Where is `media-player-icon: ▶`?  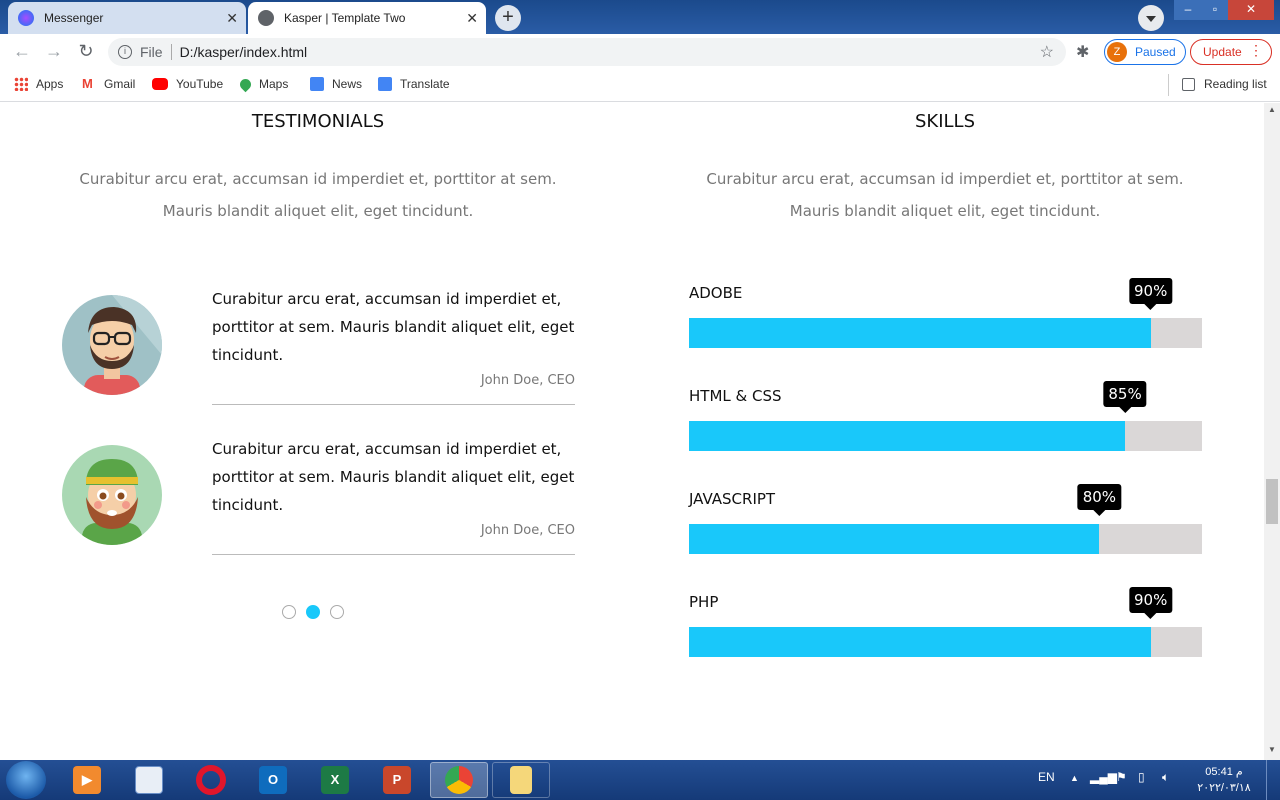 media-player-icon: ▶ is located at coordinates (87, 780).